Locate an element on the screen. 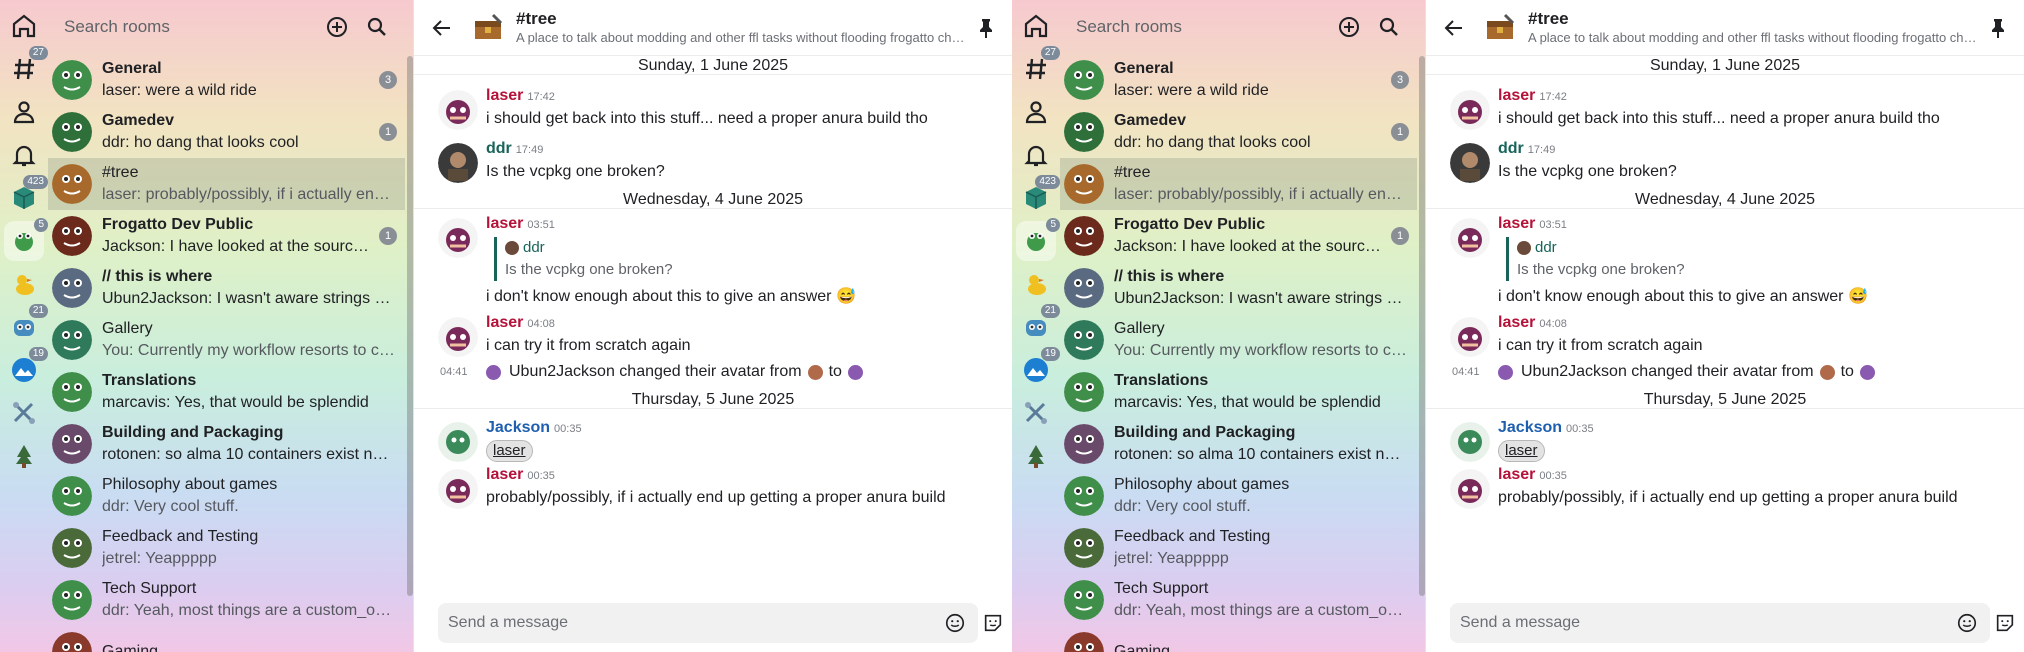 This screenshot has height=652, width=2024. rail-notifications is located at coordinates (1036, 155).